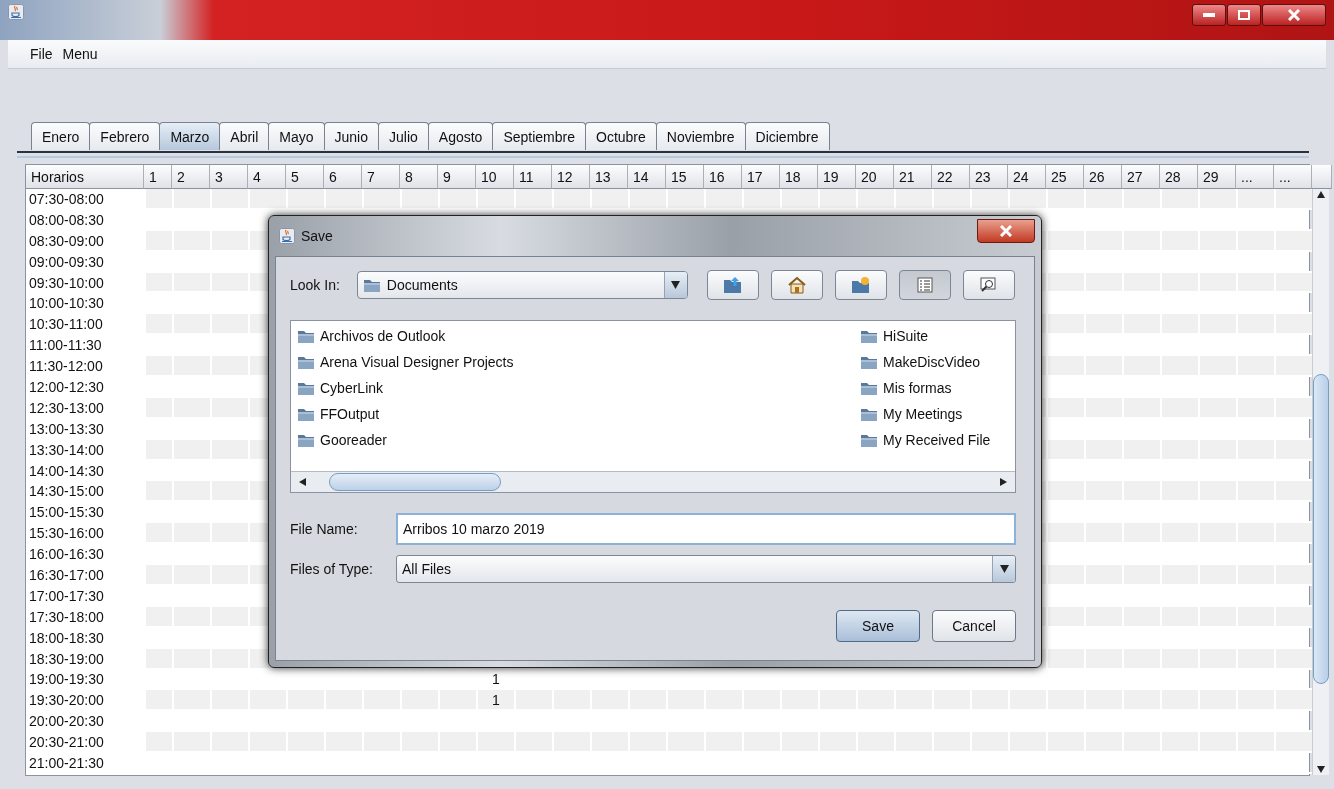 The height and width of the screenshot is (789, 1334). I want to click on column-header: 16, so click(723, 177).